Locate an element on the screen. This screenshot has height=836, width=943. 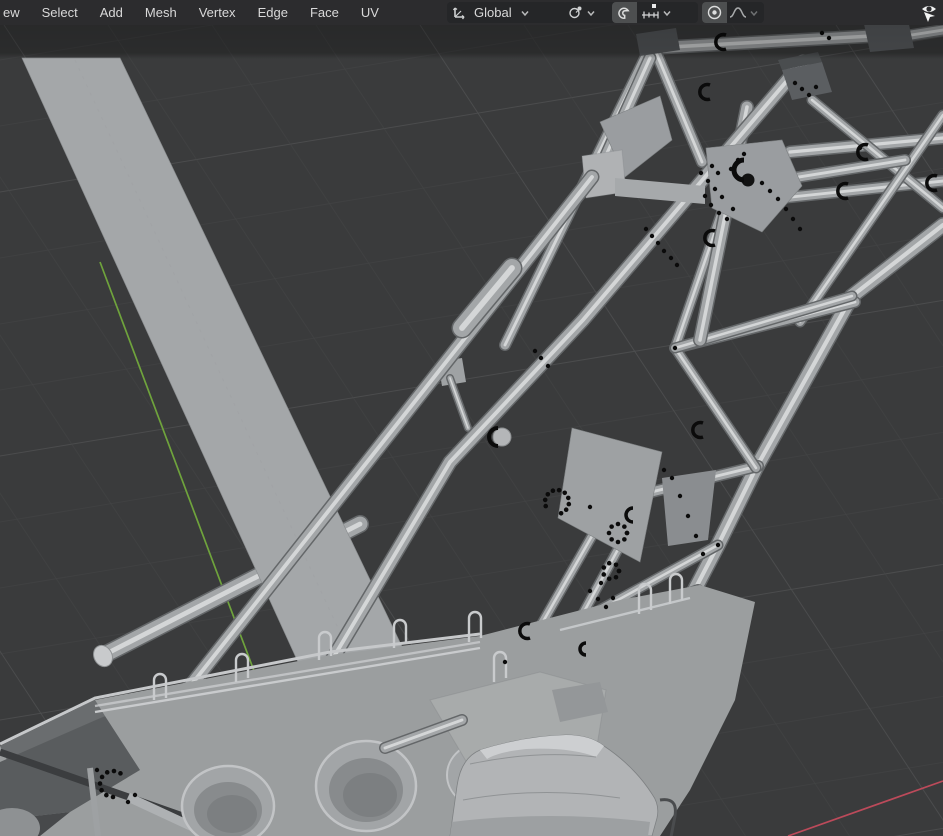
eye-cursor-icon is located at coordinates (929, 14).